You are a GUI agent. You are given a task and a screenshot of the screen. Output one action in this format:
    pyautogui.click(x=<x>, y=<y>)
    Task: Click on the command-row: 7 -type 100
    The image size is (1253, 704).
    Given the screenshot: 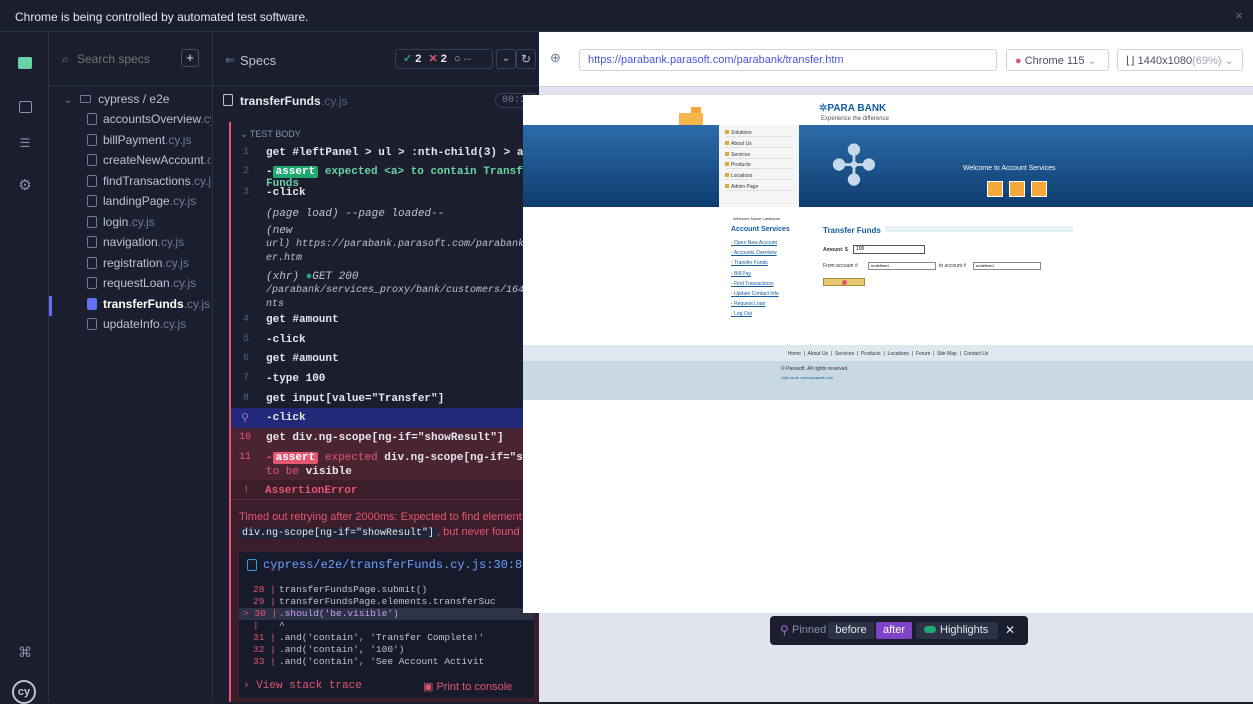 What is the action you would take?
    pyautogui.click(x=376, y=382)
    